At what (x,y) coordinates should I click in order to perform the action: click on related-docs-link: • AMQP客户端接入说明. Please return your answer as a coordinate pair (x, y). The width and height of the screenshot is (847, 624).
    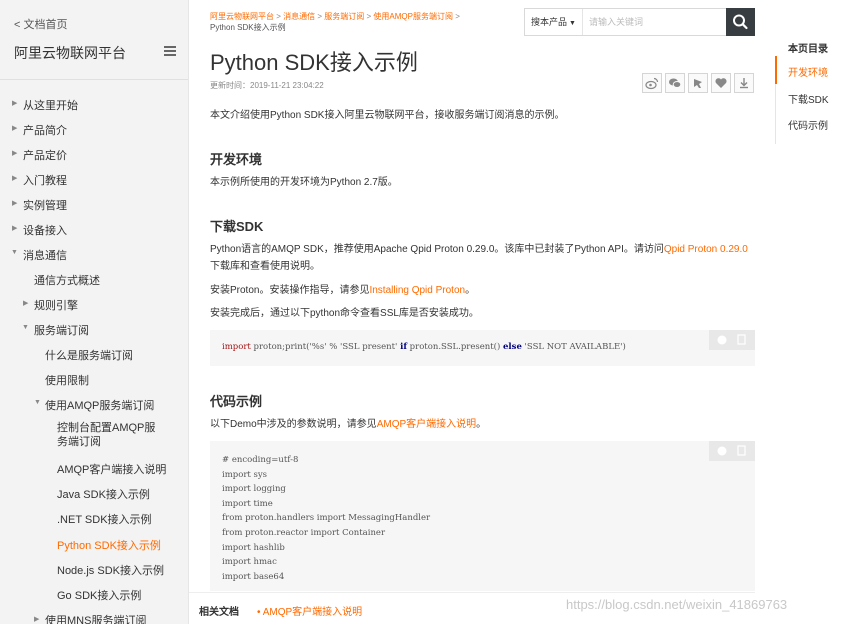
    Looking at the image, I should click on (309, 610).